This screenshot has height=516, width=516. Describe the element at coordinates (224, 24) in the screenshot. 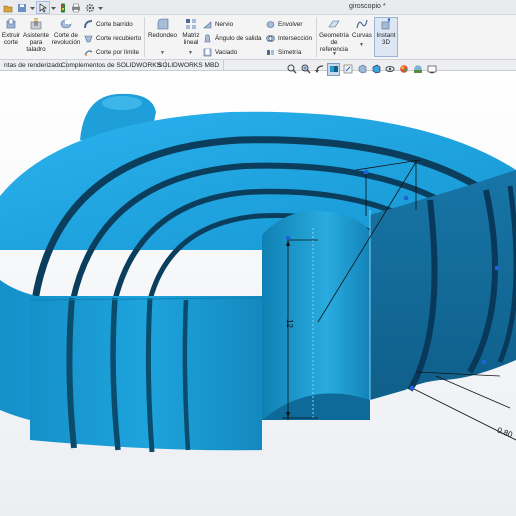

I see `rib-label: Nervio` at that location.